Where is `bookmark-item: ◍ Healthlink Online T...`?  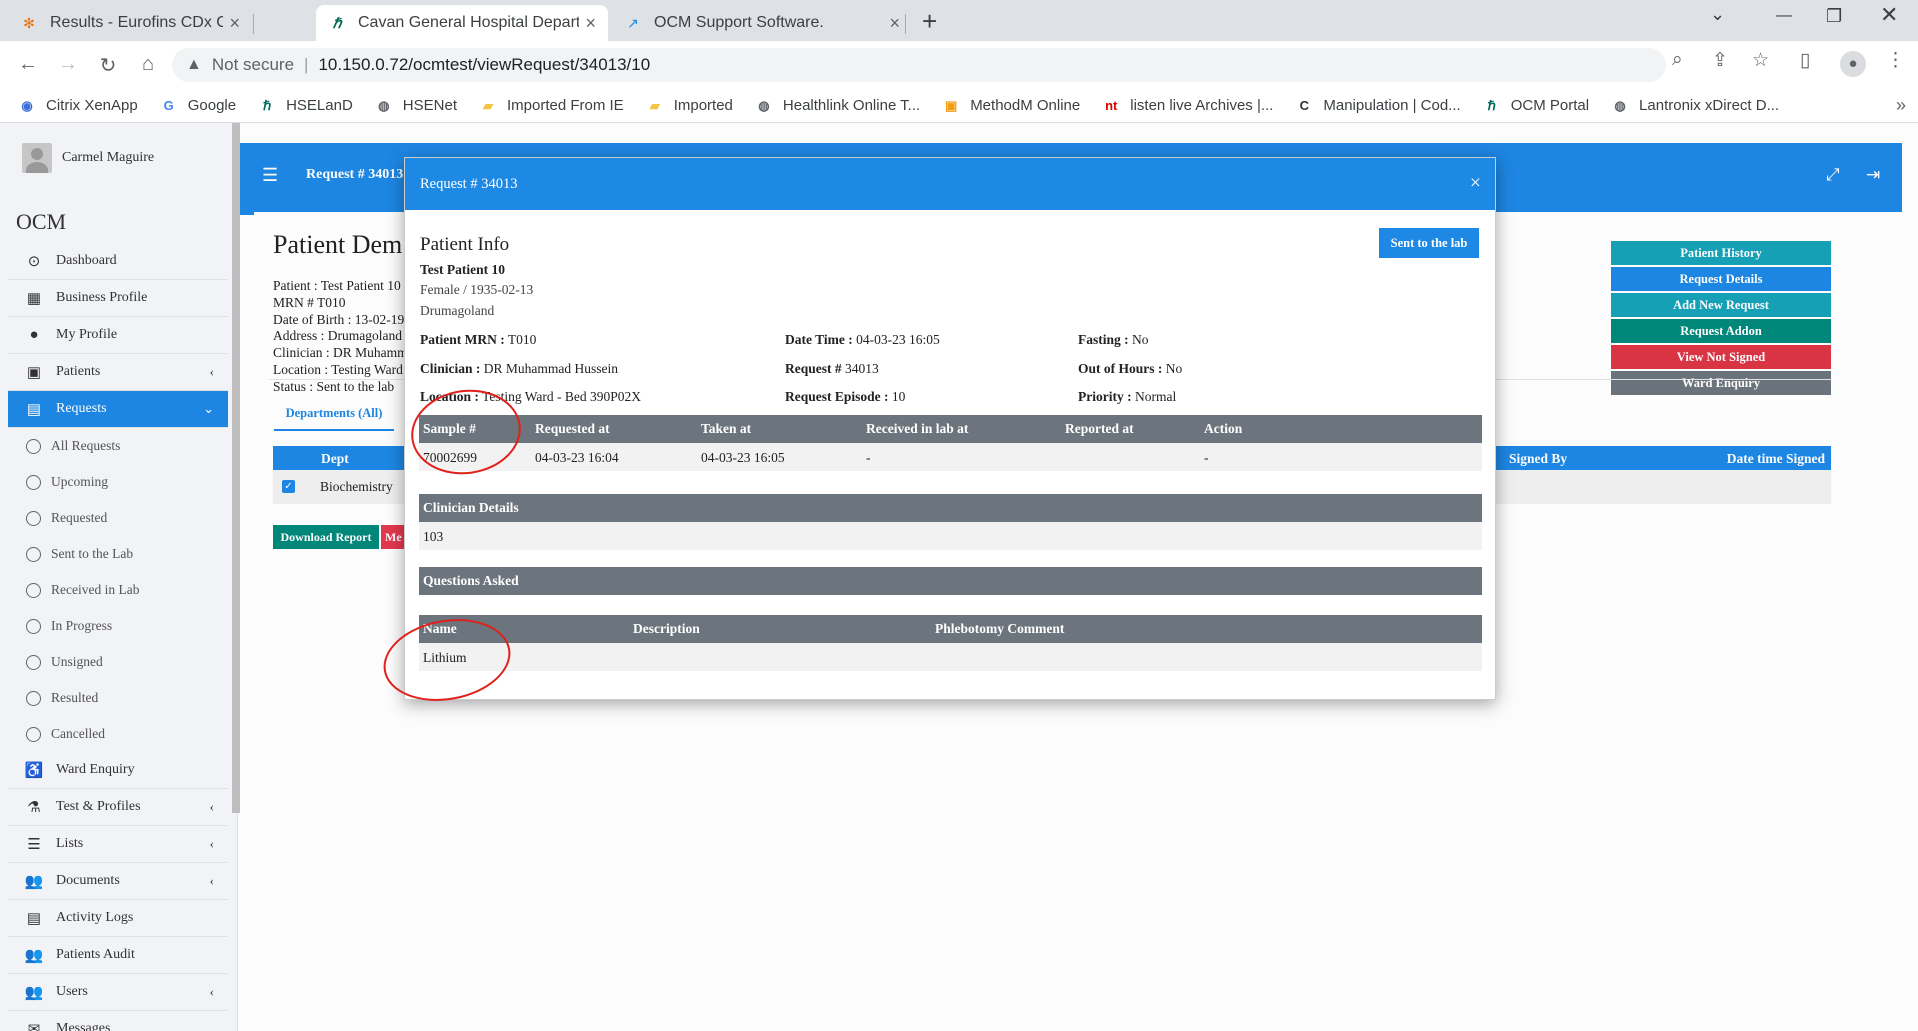 bookmark-item: ◍ Healthlink Online T... is located at coordinates (837, 106).